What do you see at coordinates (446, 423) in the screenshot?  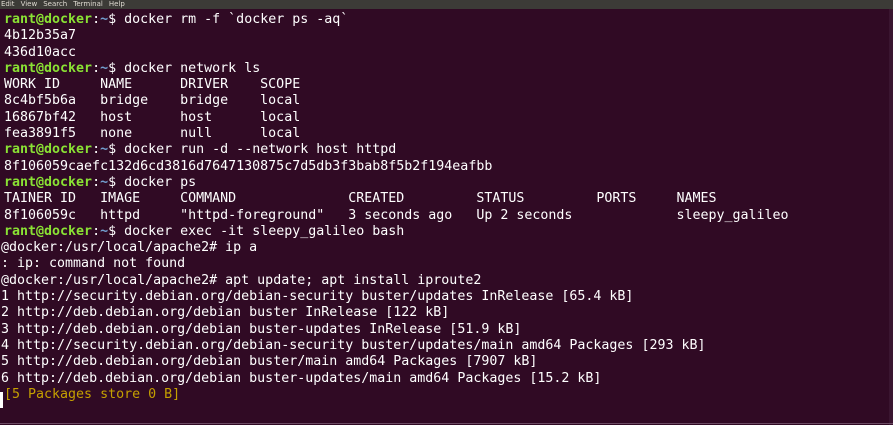 I see `bottom-divider` at bounding box center [446, 423].